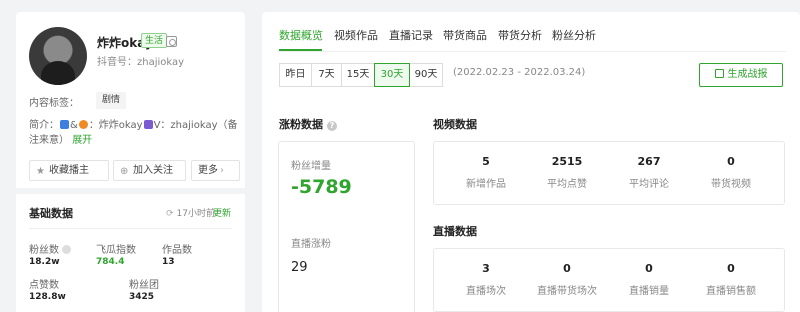  Describe the element at coordinates (142, 297) in the screenshot. I see `stat-fanclub-value: 3425` at that location.